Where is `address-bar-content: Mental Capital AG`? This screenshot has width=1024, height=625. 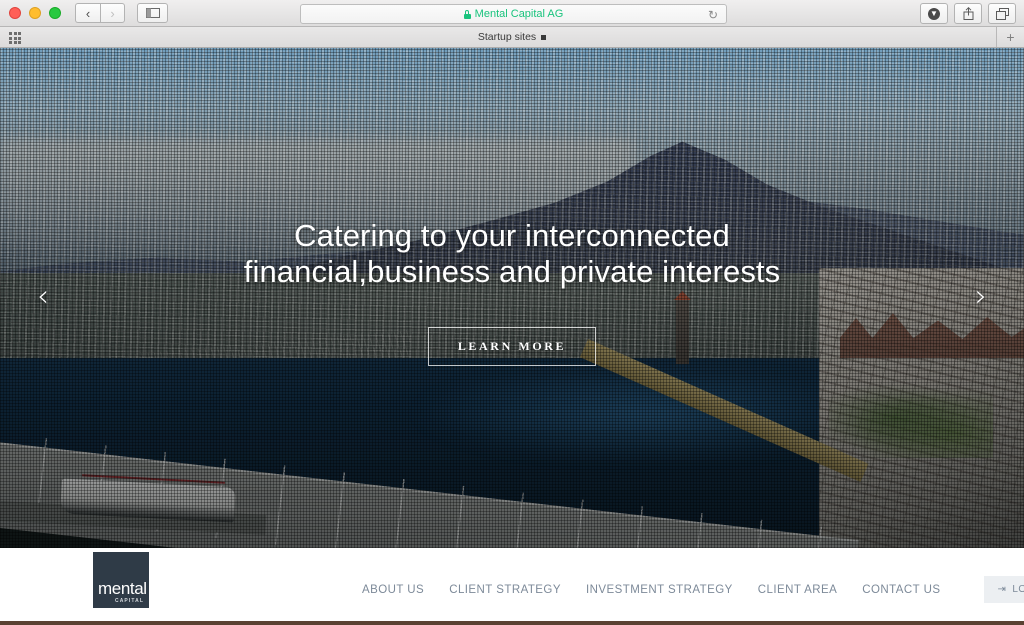
address-bar-content: Mental Capital AG is located at coordinates (513, 14).